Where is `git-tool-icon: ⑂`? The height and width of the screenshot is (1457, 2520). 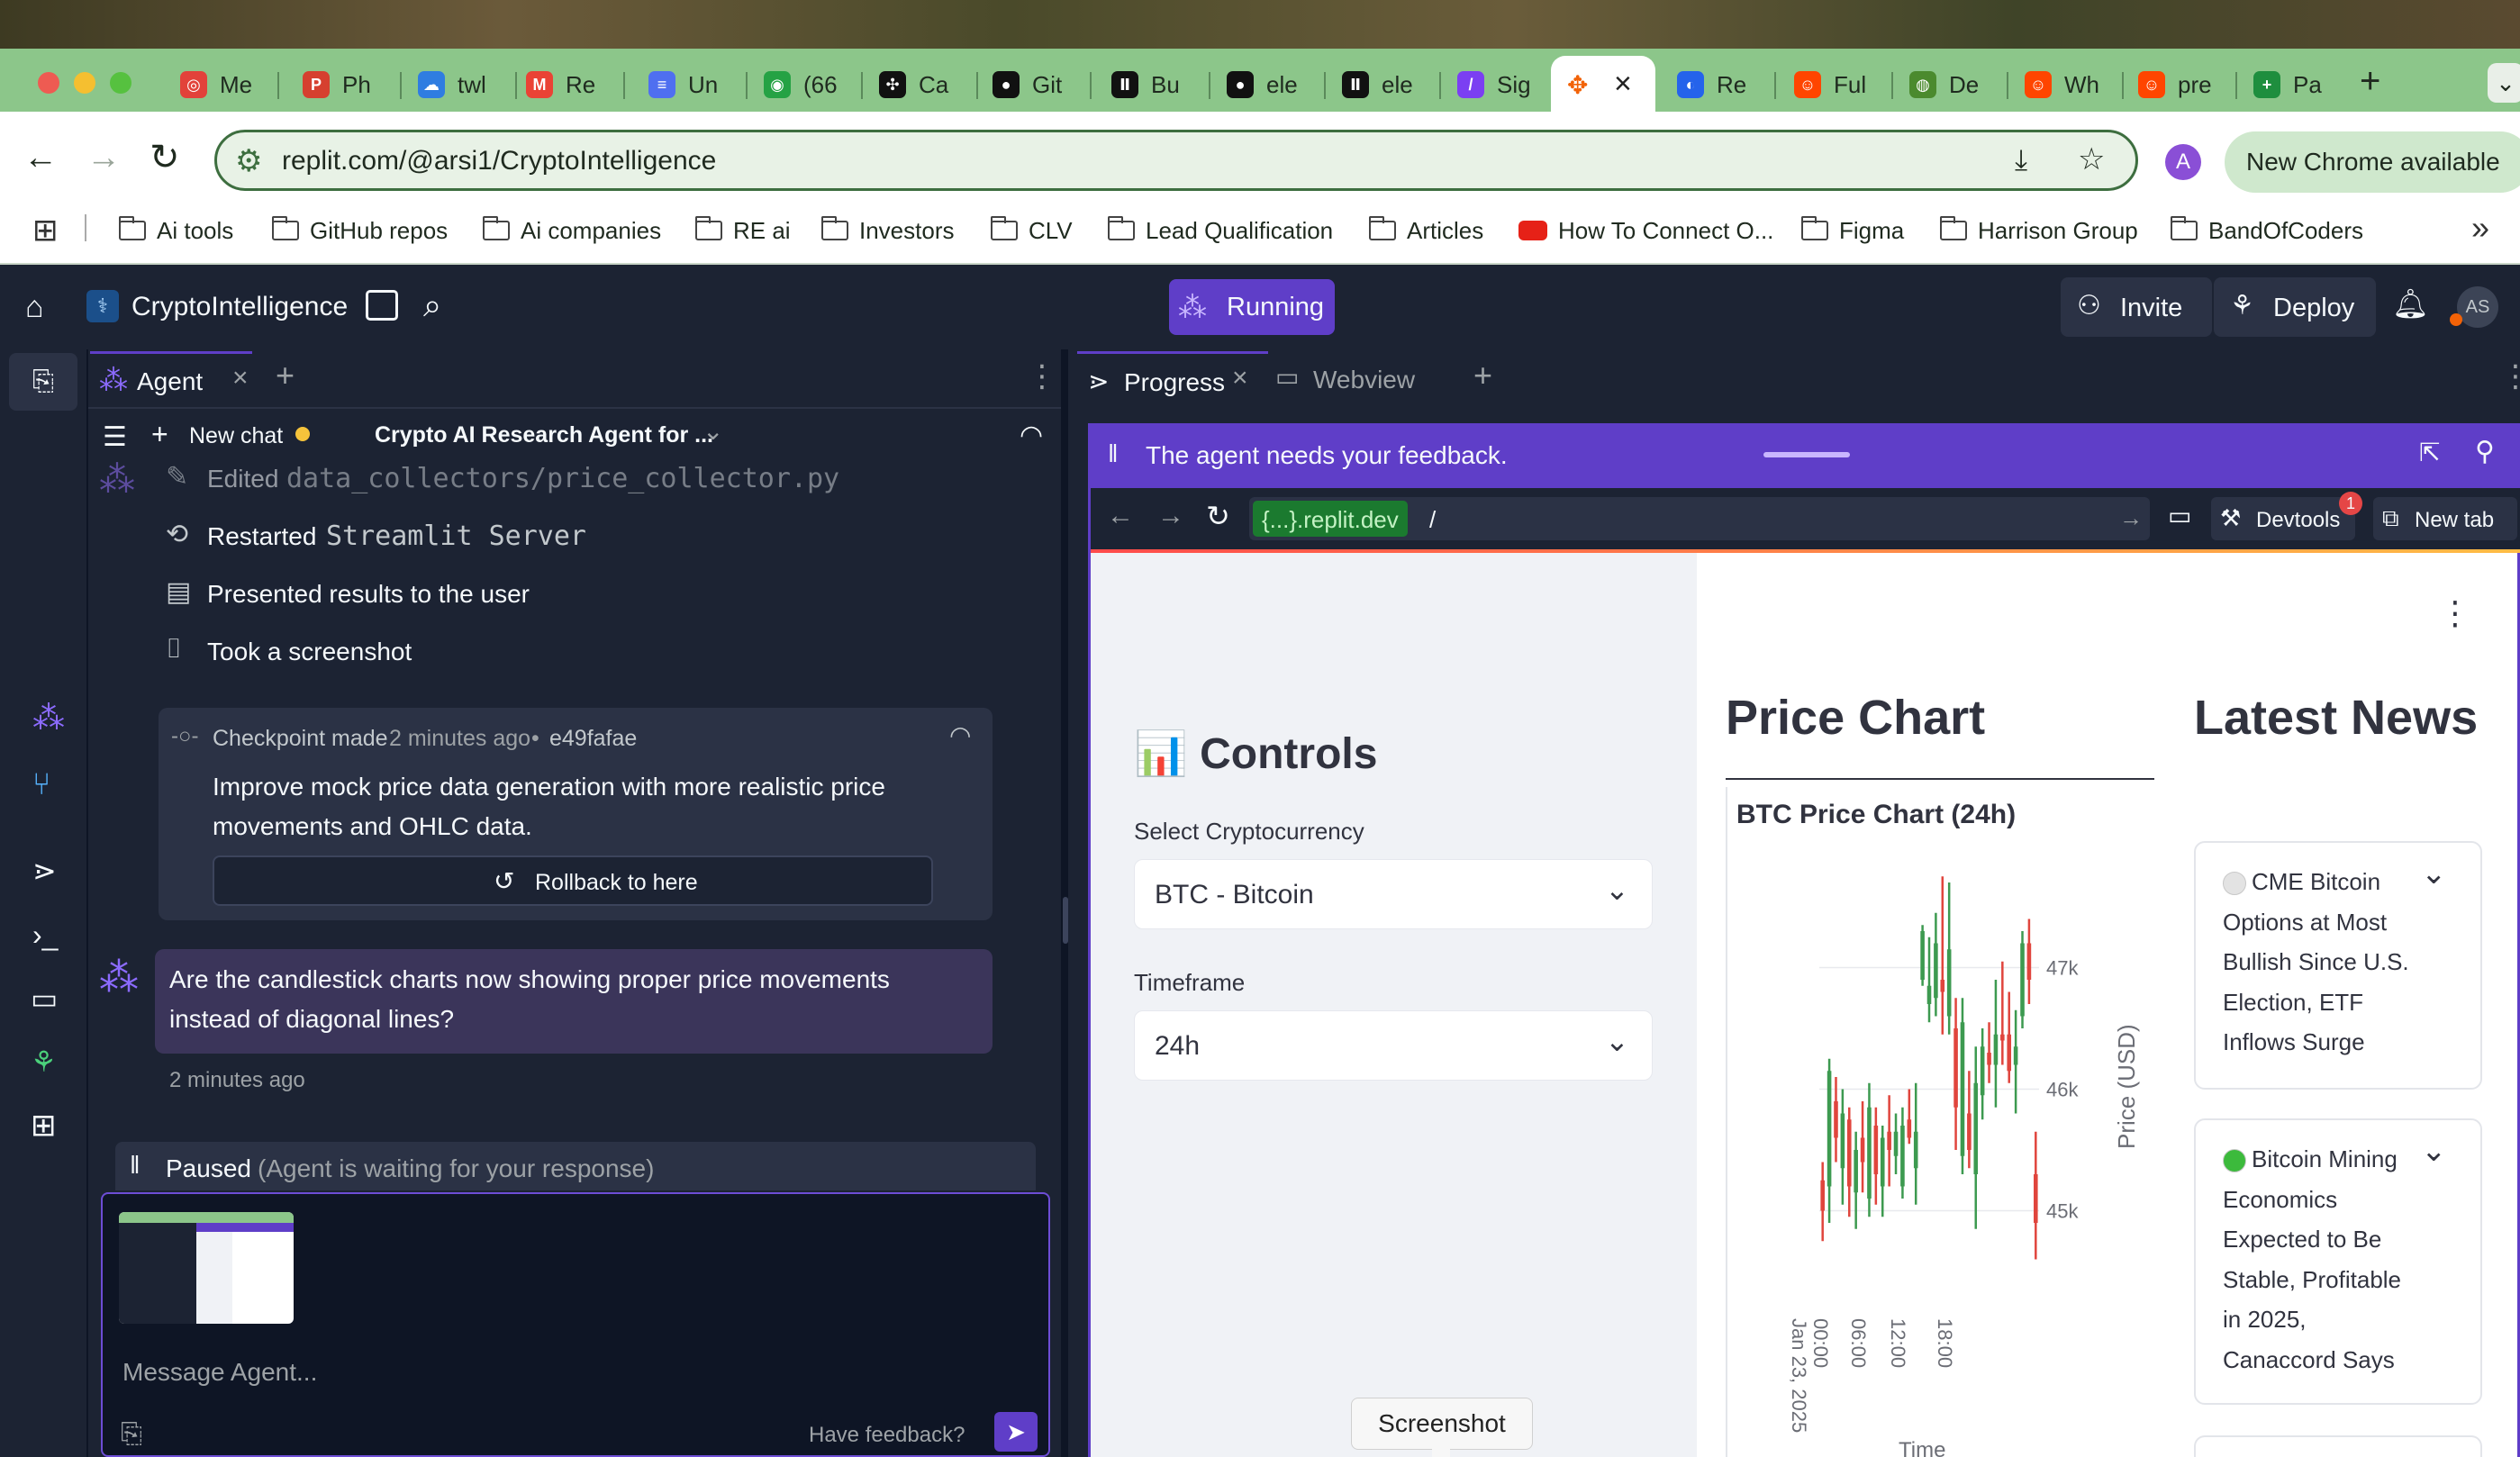
git-tool-icon: ⑂ is located at coordinates (41, 785).